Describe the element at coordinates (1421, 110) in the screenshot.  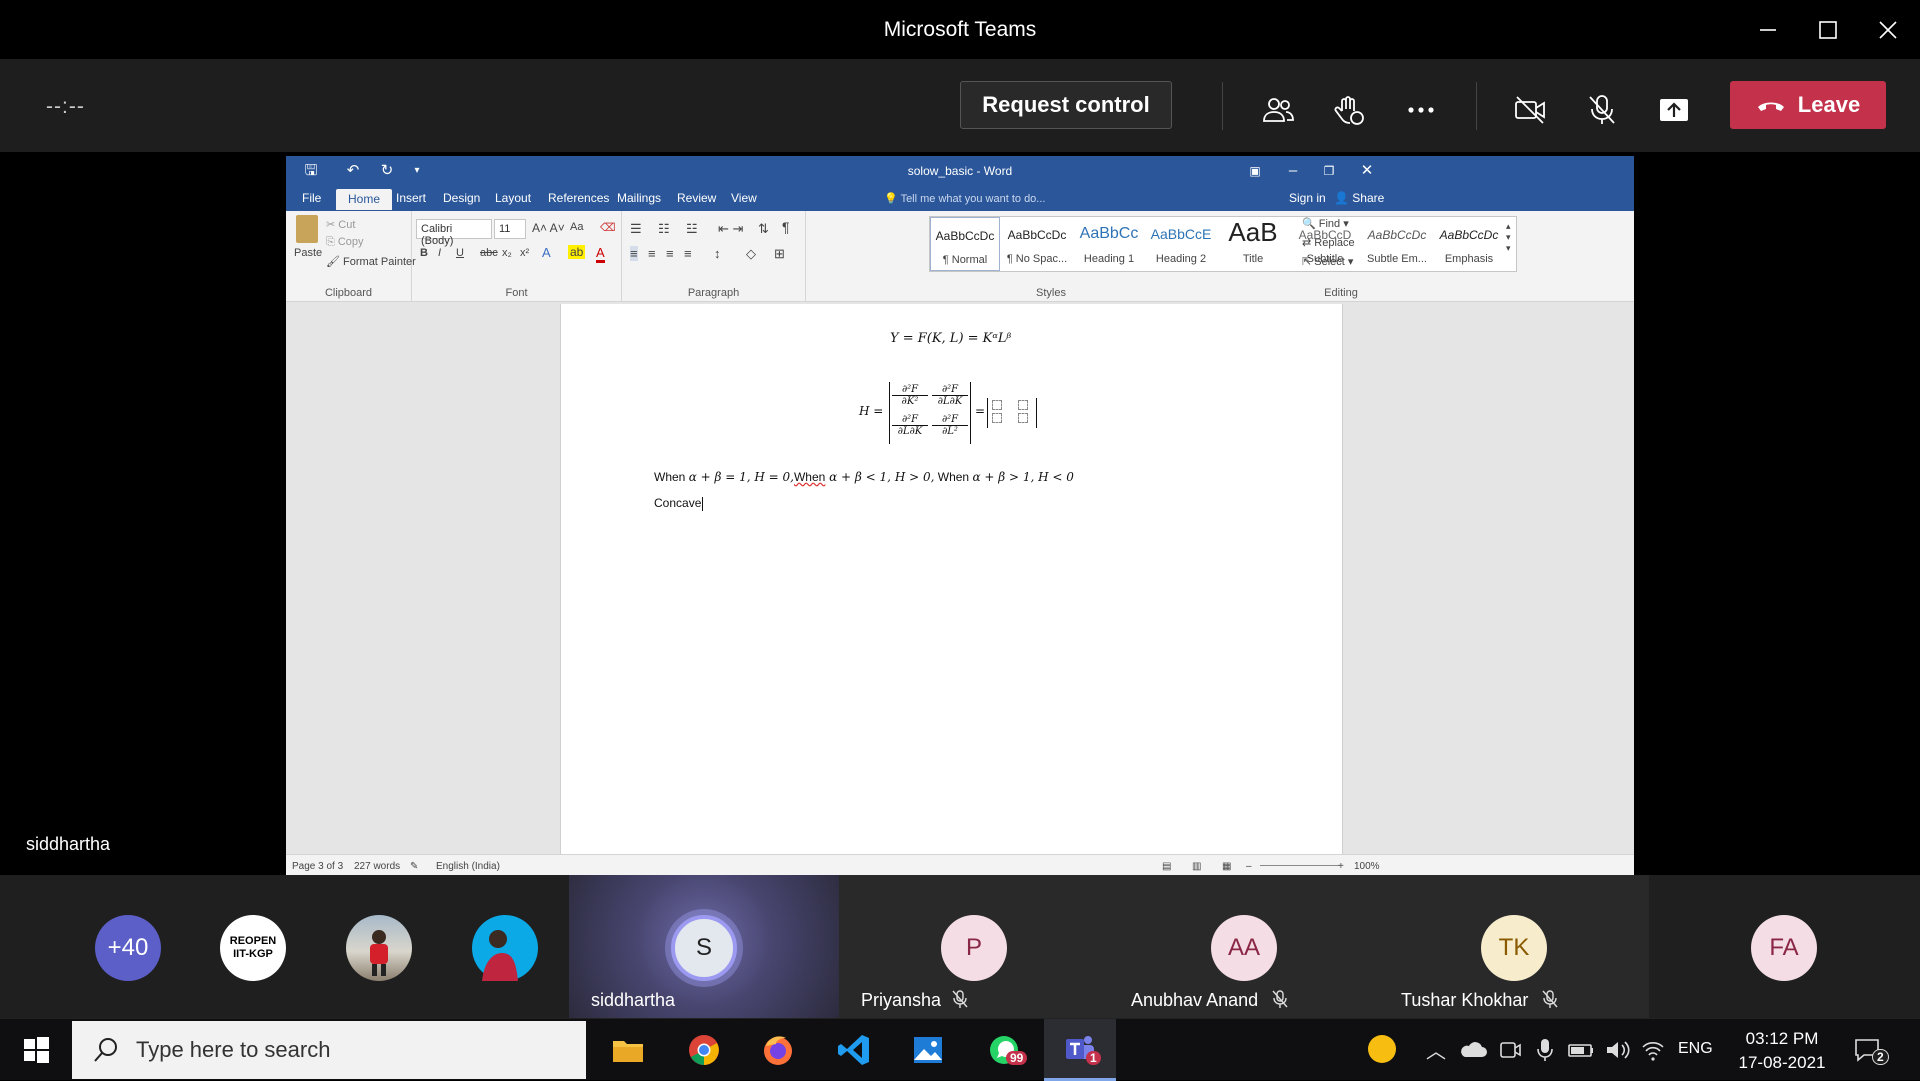
I see `more-actions-button` at that location.